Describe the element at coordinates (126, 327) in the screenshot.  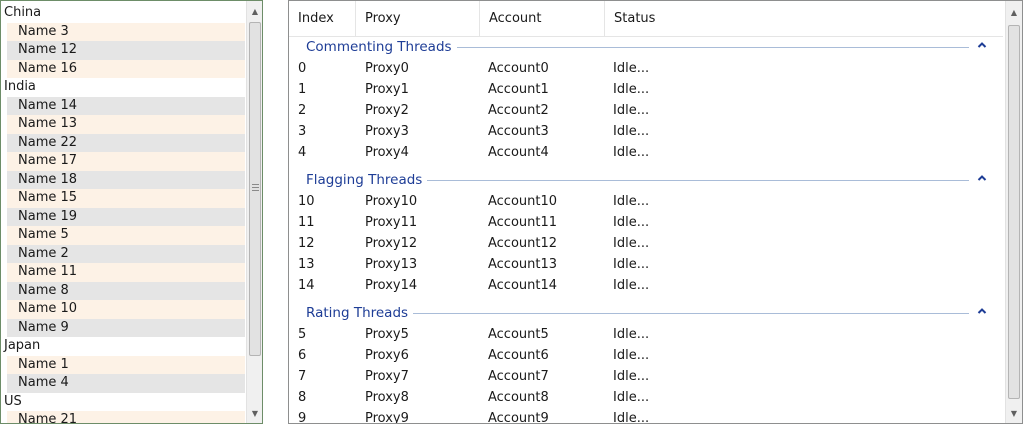
I see `tree-list-item: Name 9` at that location.